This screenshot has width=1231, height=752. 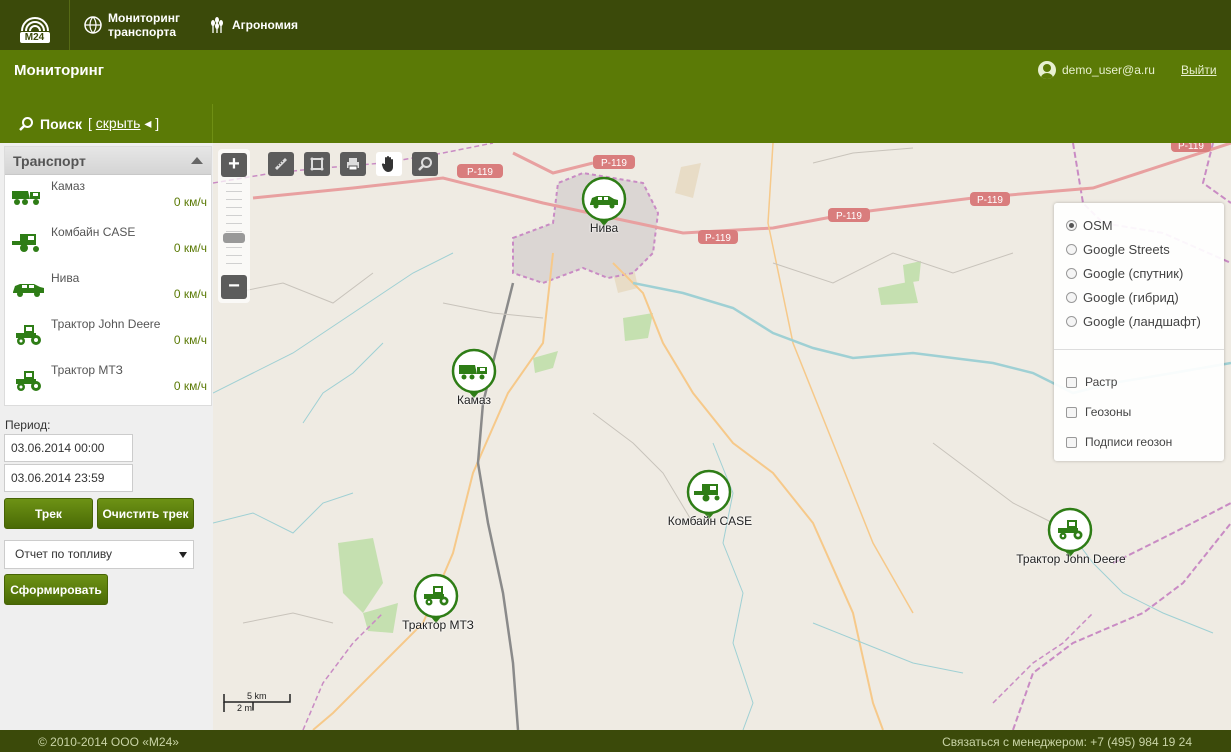 What do you see at coordinates (26, 198) in the screenshot?
I see `dump-truck-icon` at bounding box center [26, 198].